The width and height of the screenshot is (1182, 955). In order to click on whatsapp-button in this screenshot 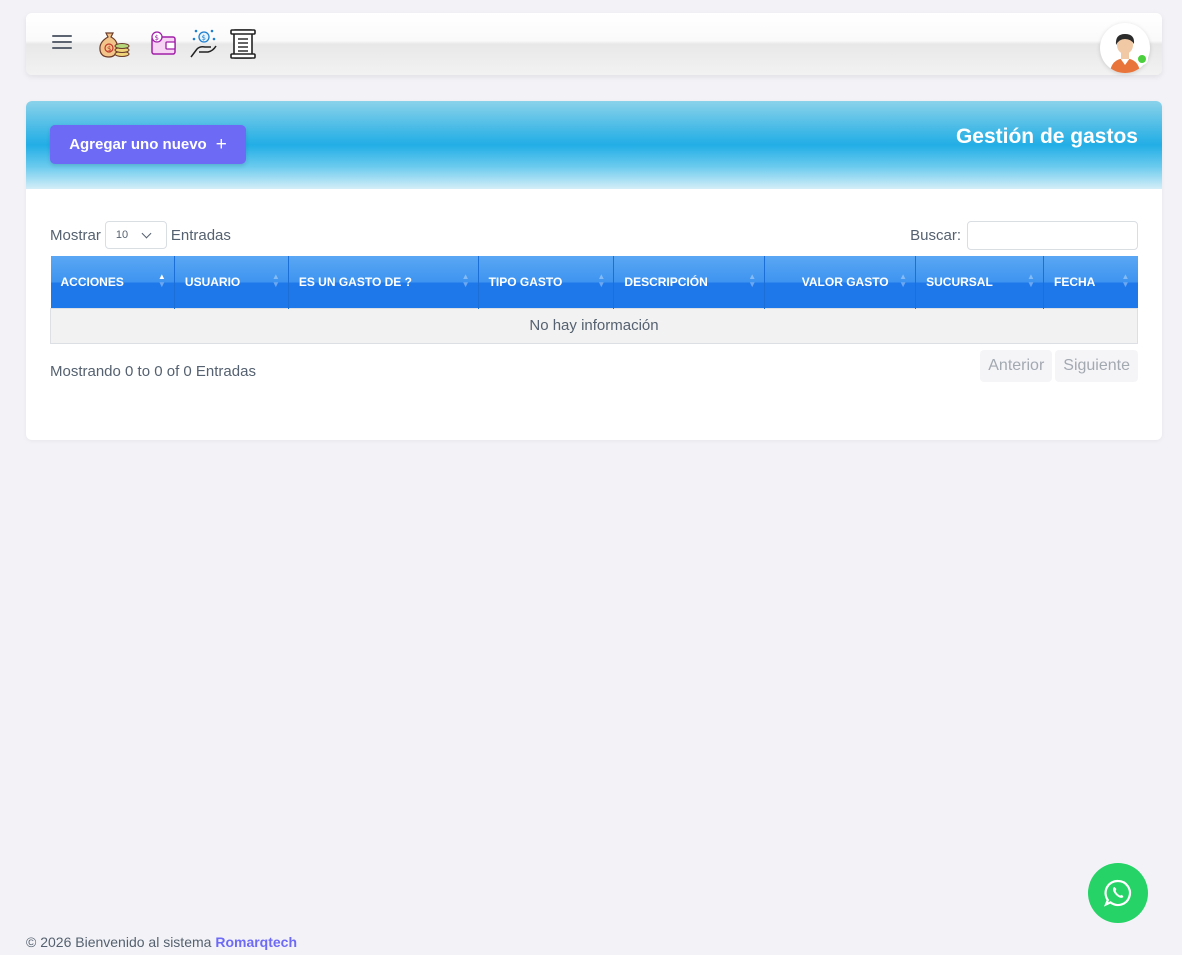, I will do `click(1118, 893)`.